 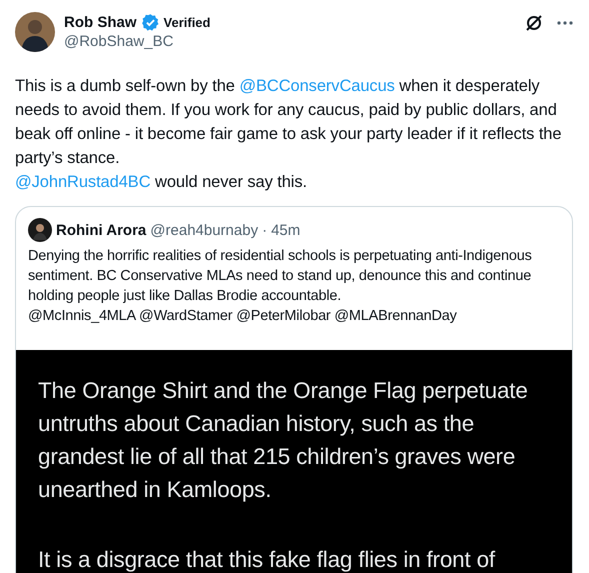 I want to click on quoted-tweet-text: Denying the horrific realities of residential schools is perpetuating anti-Indigenous sentiment. BC Conservative MLAs need to stand up, denounce this and continue holding people just like Dallas Brodie accountable. @McInnis_4MLA @WardStamer @PeterMilobar @MLABrennanDay, so click(x=280, y=286).